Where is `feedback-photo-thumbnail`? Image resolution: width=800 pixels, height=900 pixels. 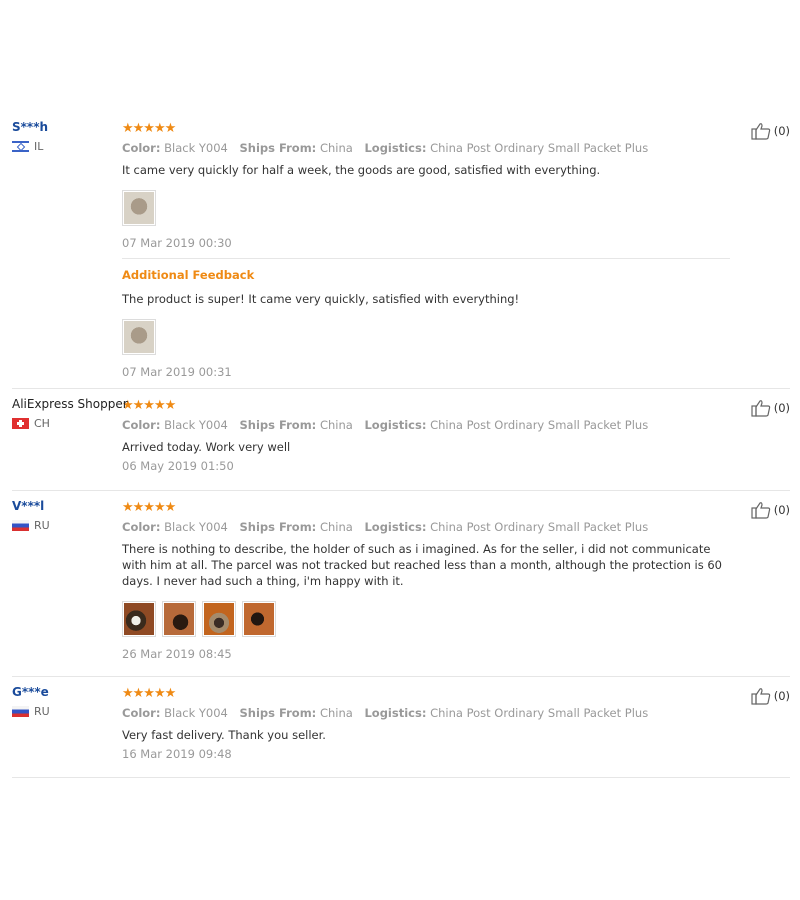
feedback-photo-thumbnail is located at coordinates (139, 337).